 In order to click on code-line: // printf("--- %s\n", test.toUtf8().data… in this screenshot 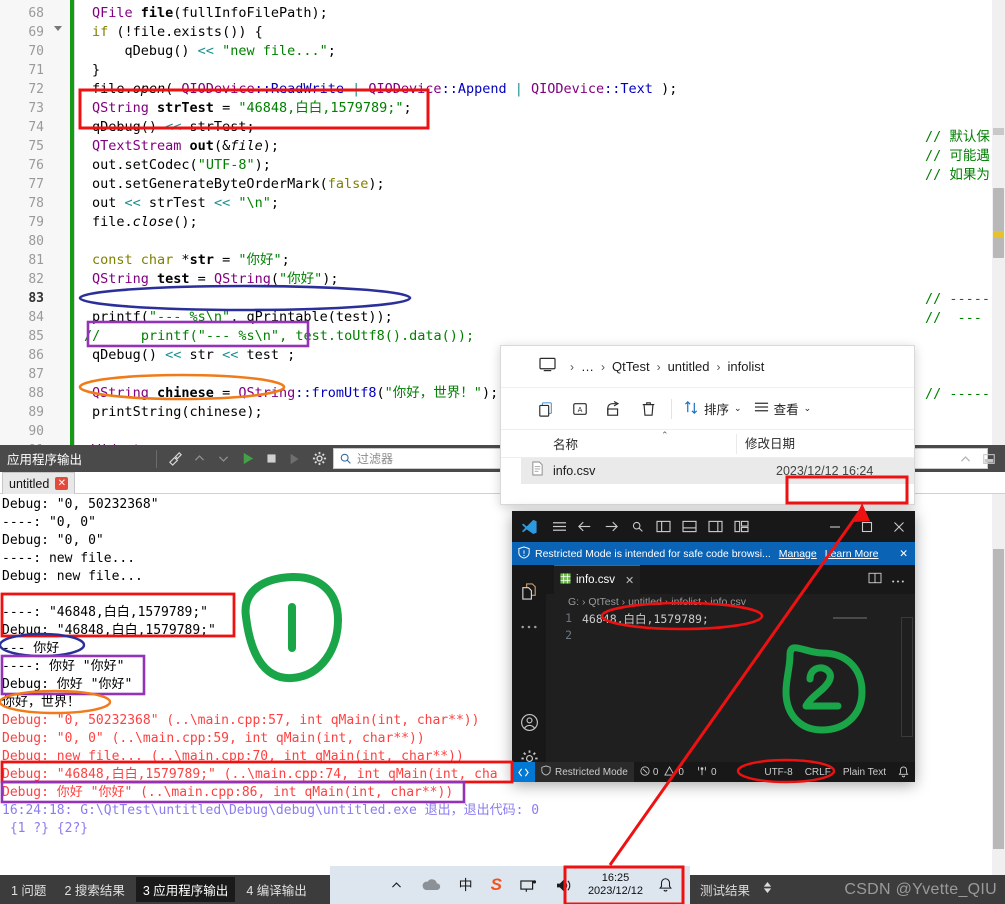, I will do `click(279, 336)`.